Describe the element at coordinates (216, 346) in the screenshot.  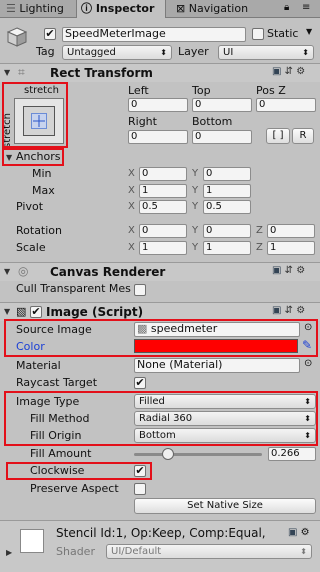
I see `color-swatch` at that location.